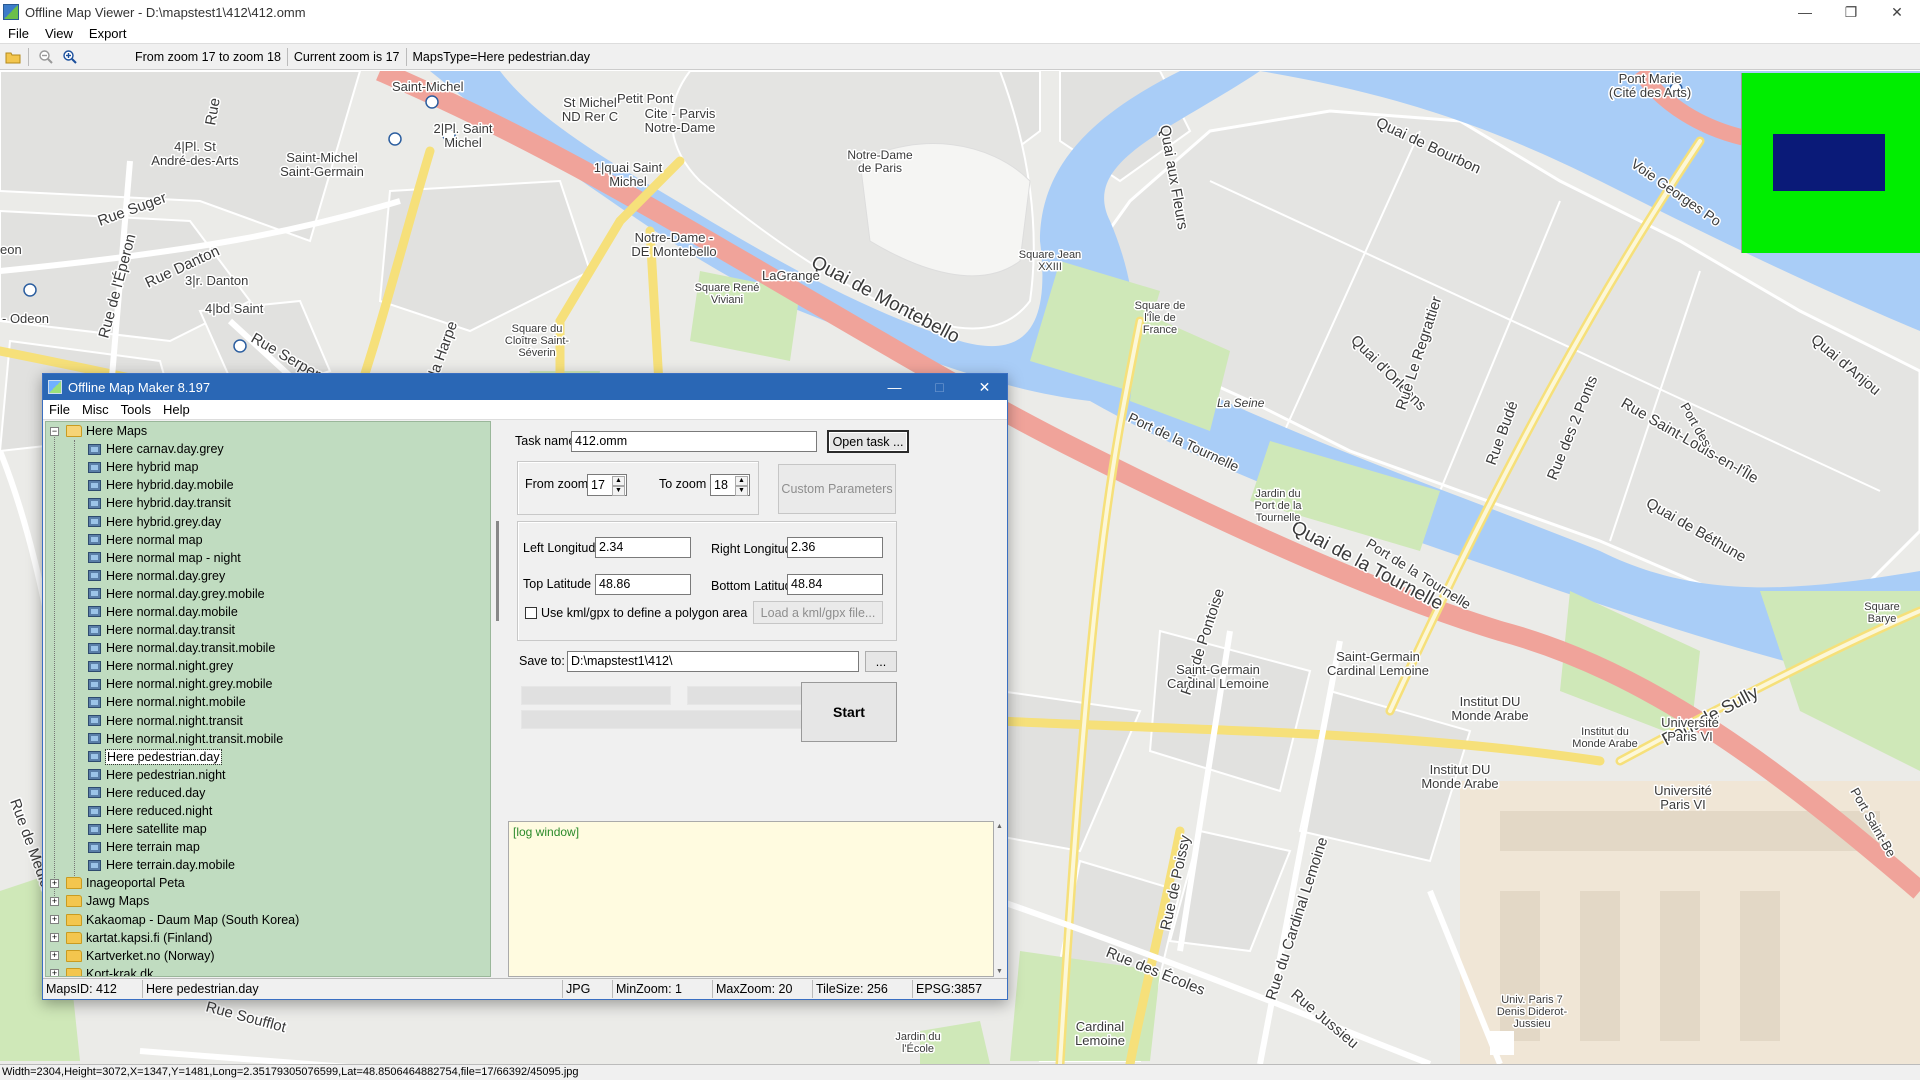 This screenshot has height=1080, width=1920. Describe the element at coordinates (268, 883) in the screenshot. I see `tree-node-provider: + Inageoportal Peta` at that location.